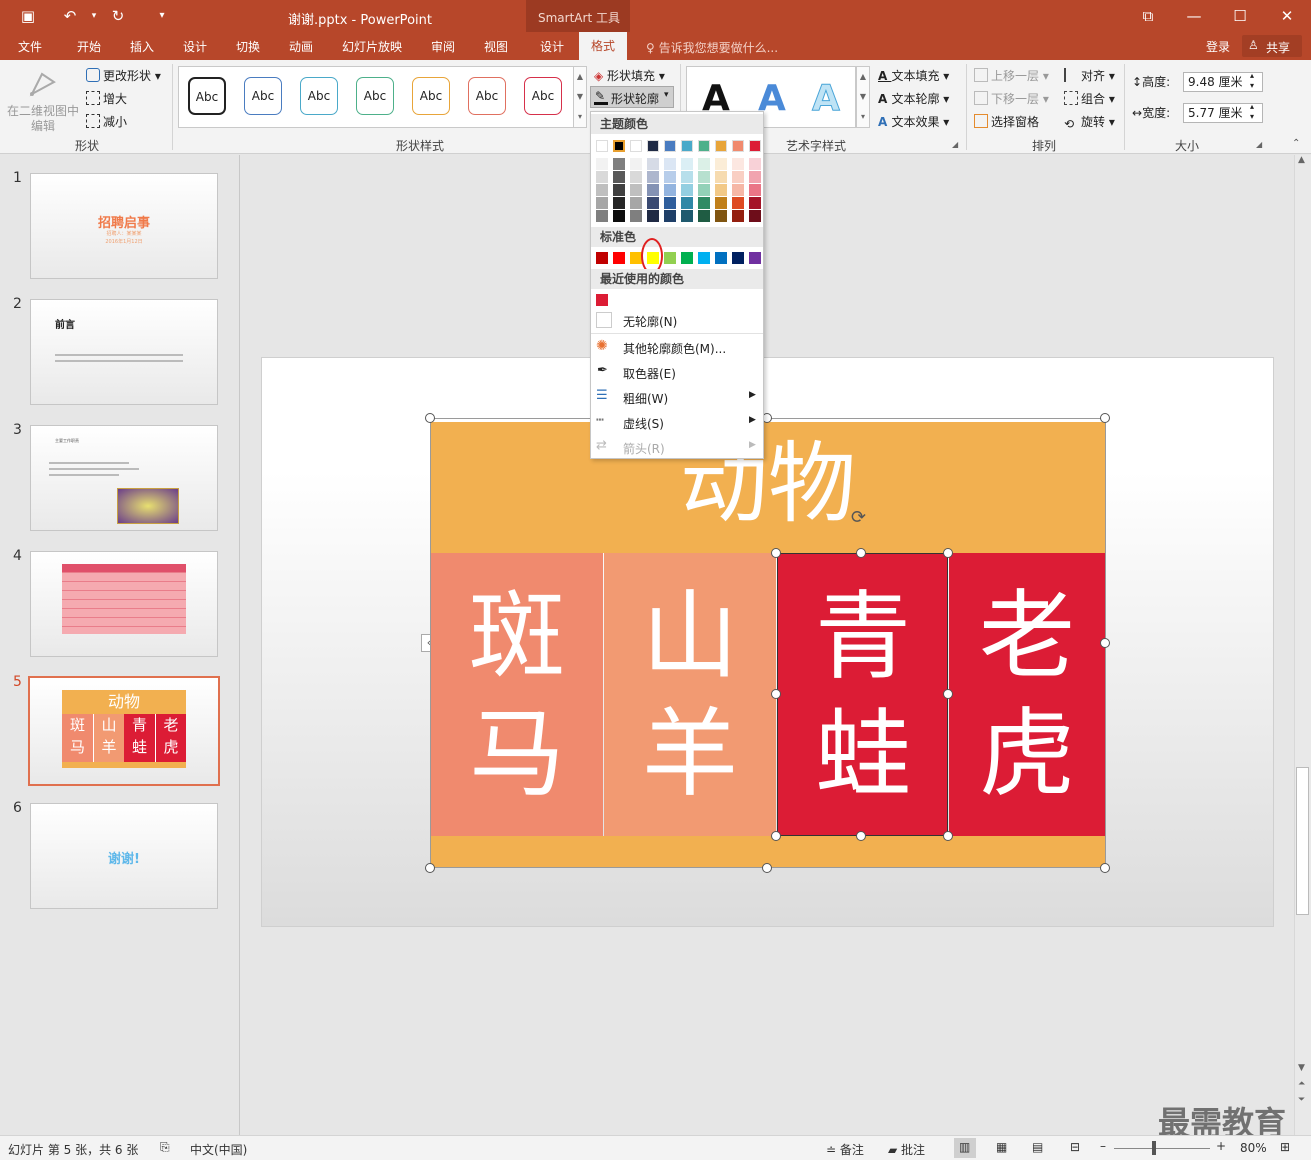 The width and height of the screenshot is (1311, 1160). What do you see at coordinates (1301, 160) in the screenshot?
I see `scroll-up-icon: ▲` at bounding box center [1301, 160].